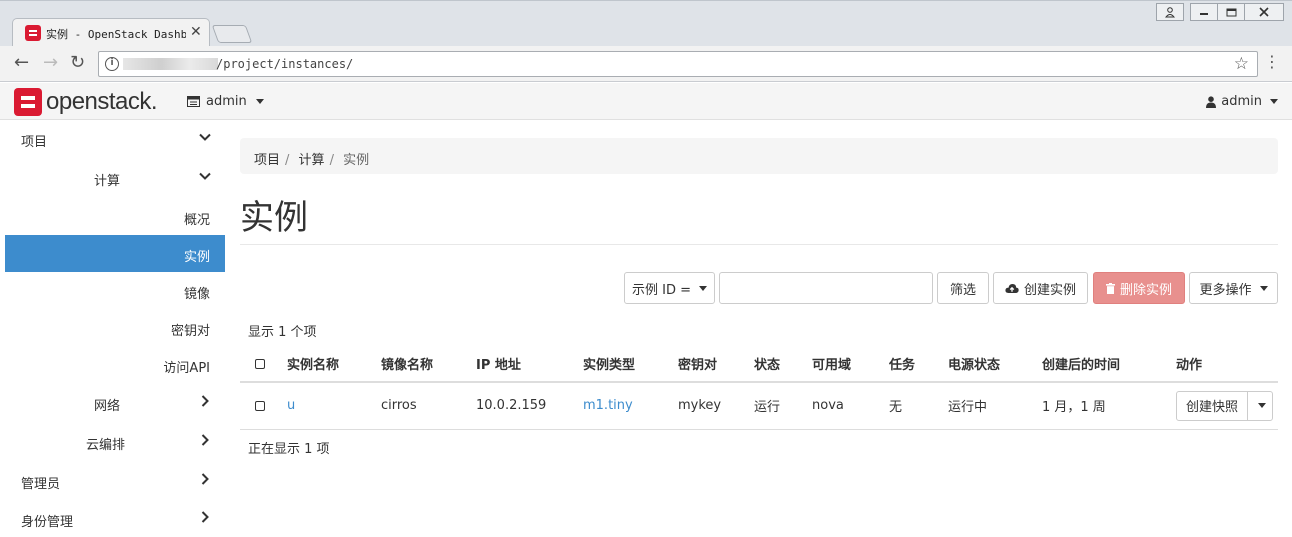 Image resolution: width=1292 pixels, height=537 pixels. I want to click on sidebar-item-label: 网络, so click(107, 406).